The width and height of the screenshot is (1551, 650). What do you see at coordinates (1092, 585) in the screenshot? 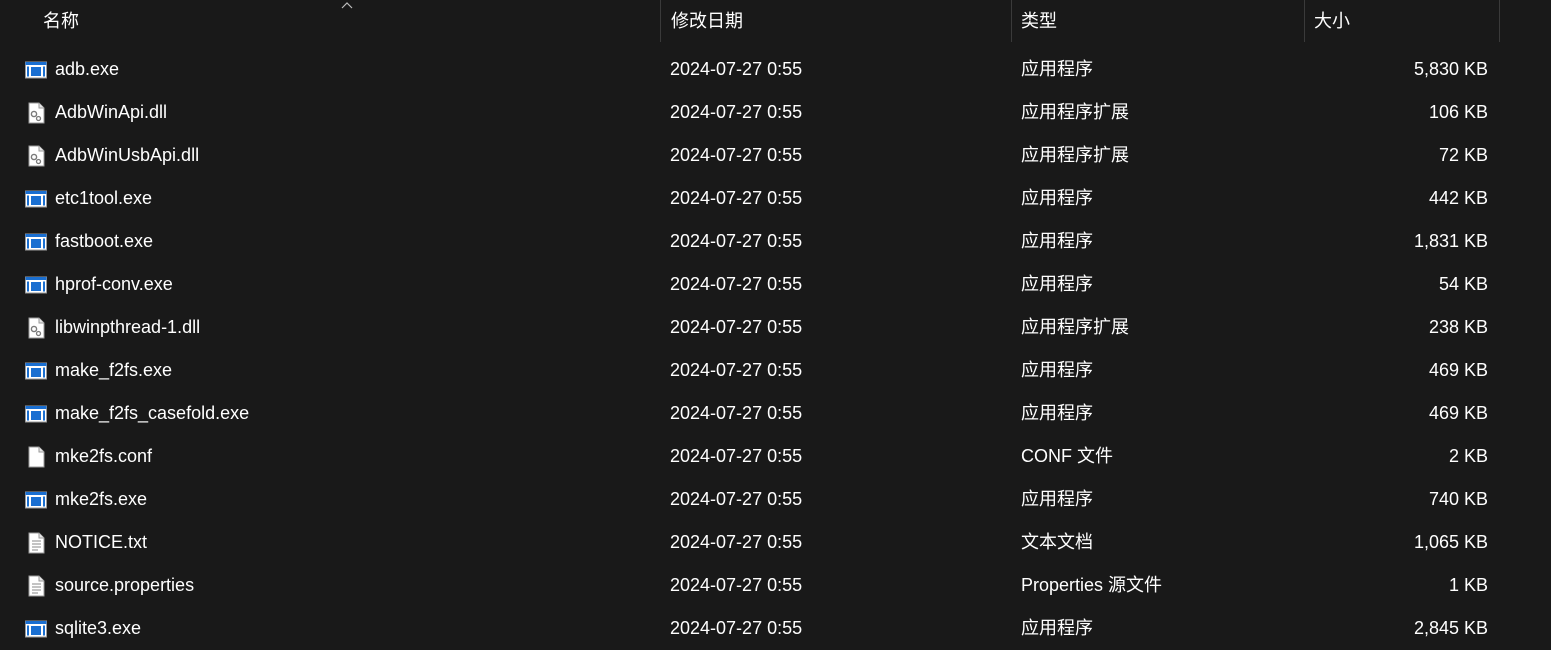
I see `file-type: Properties 源文件` at bounding box center [1092, 585].